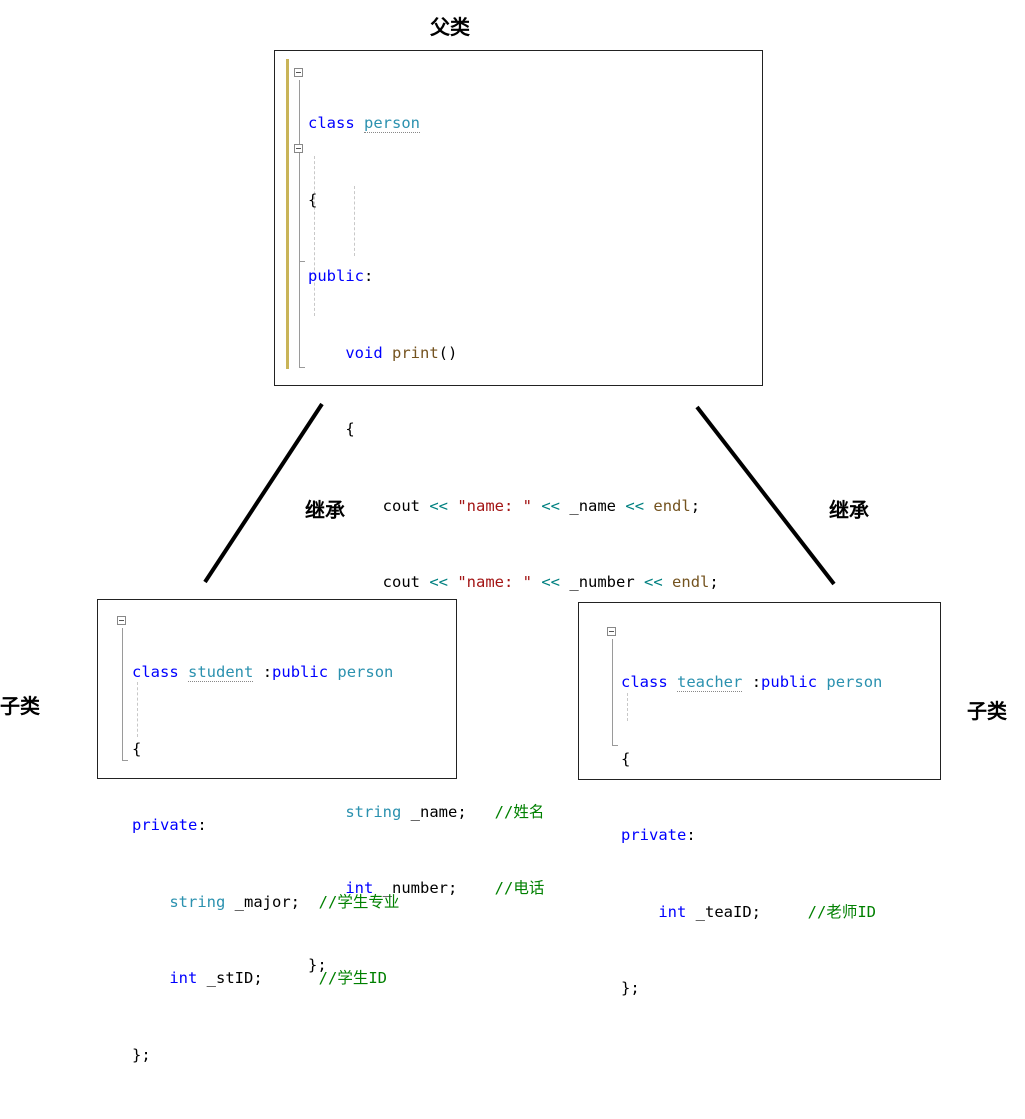 Image resolution: width=1025 pixels, height=1119 pixels. Describe the element at coordinates (987, 711) in the screenshot. I see `child-class-label-right: 子类` at that location.